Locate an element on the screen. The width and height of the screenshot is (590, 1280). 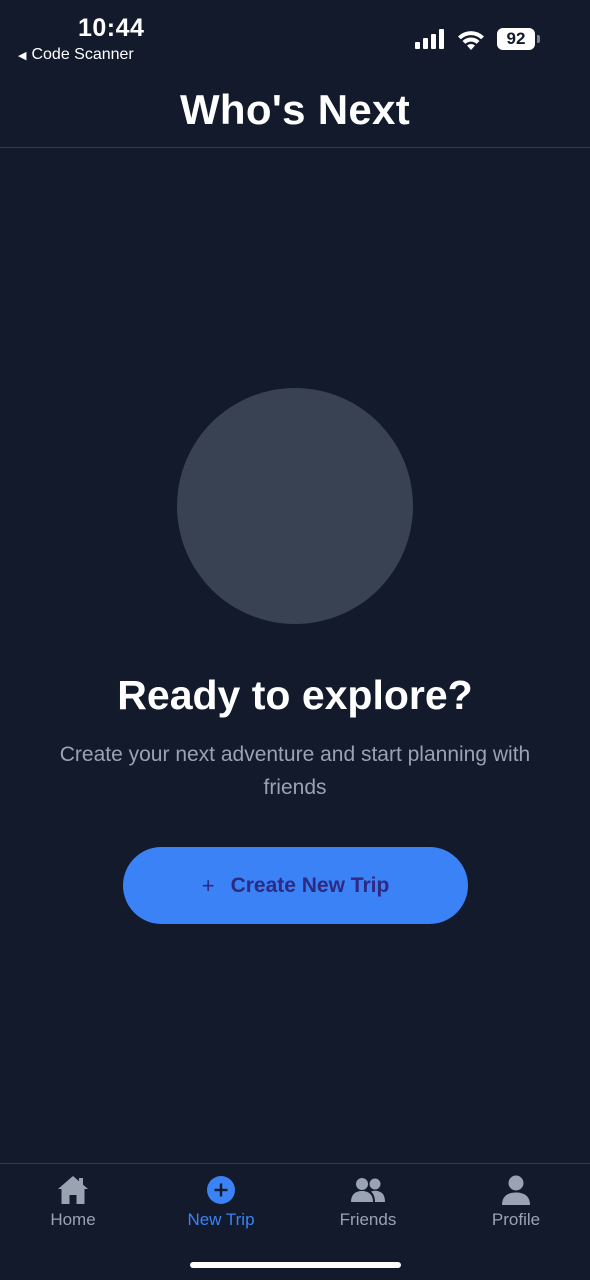
wifi-icon is located at coordinates (471, 40).